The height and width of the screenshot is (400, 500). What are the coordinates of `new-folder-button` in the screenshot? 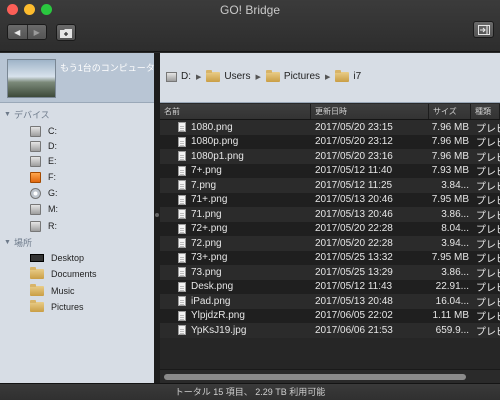 It's located at (66, 32).